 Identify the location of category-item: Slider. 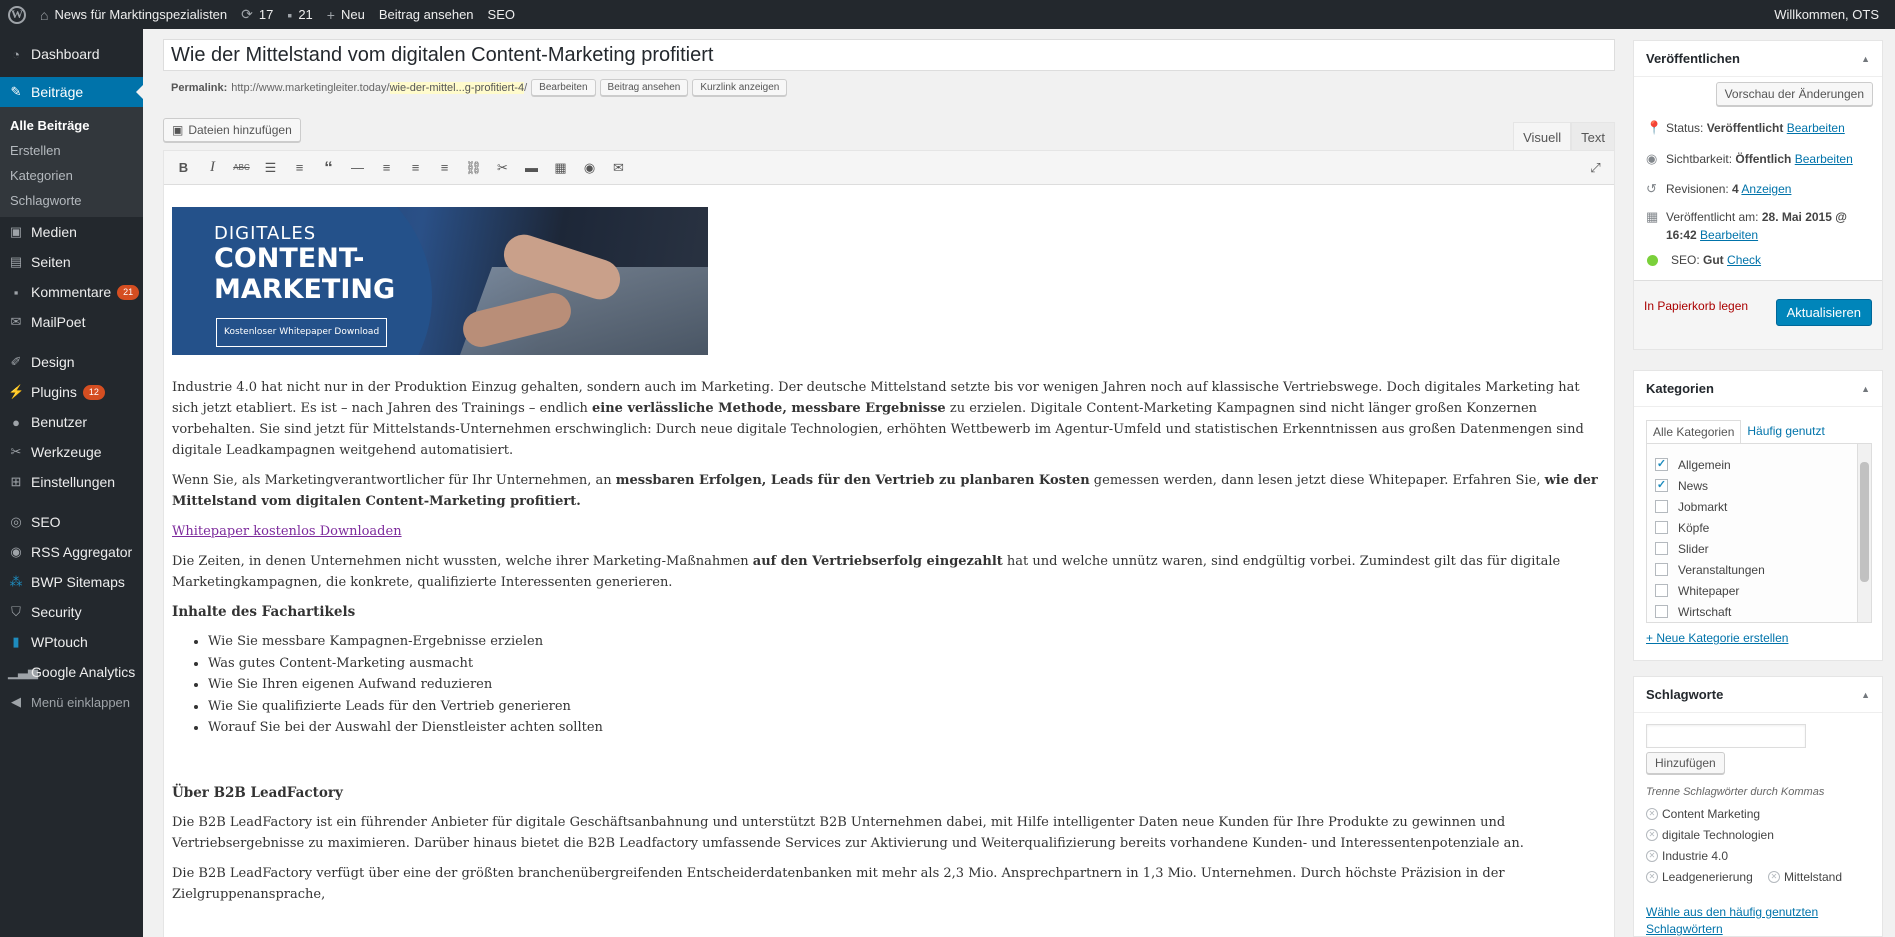
(1759, 548).